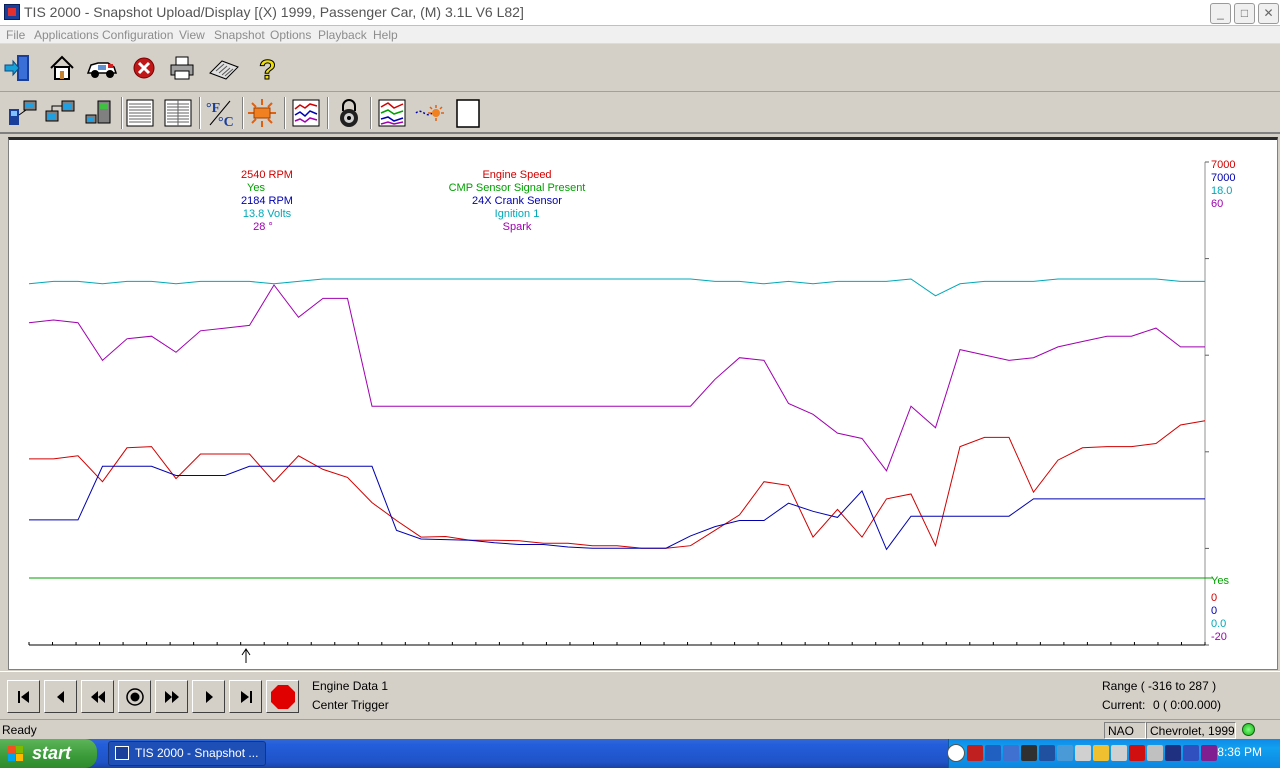  Describe the element at coordinates (52, 753) in the screenshot. I see `start-label: start` at that location.